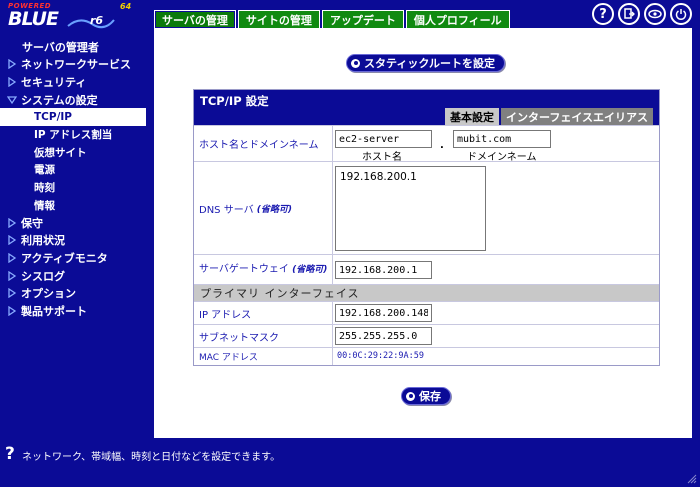  I want to click on logo-version-text: r6, so click(97, 20).